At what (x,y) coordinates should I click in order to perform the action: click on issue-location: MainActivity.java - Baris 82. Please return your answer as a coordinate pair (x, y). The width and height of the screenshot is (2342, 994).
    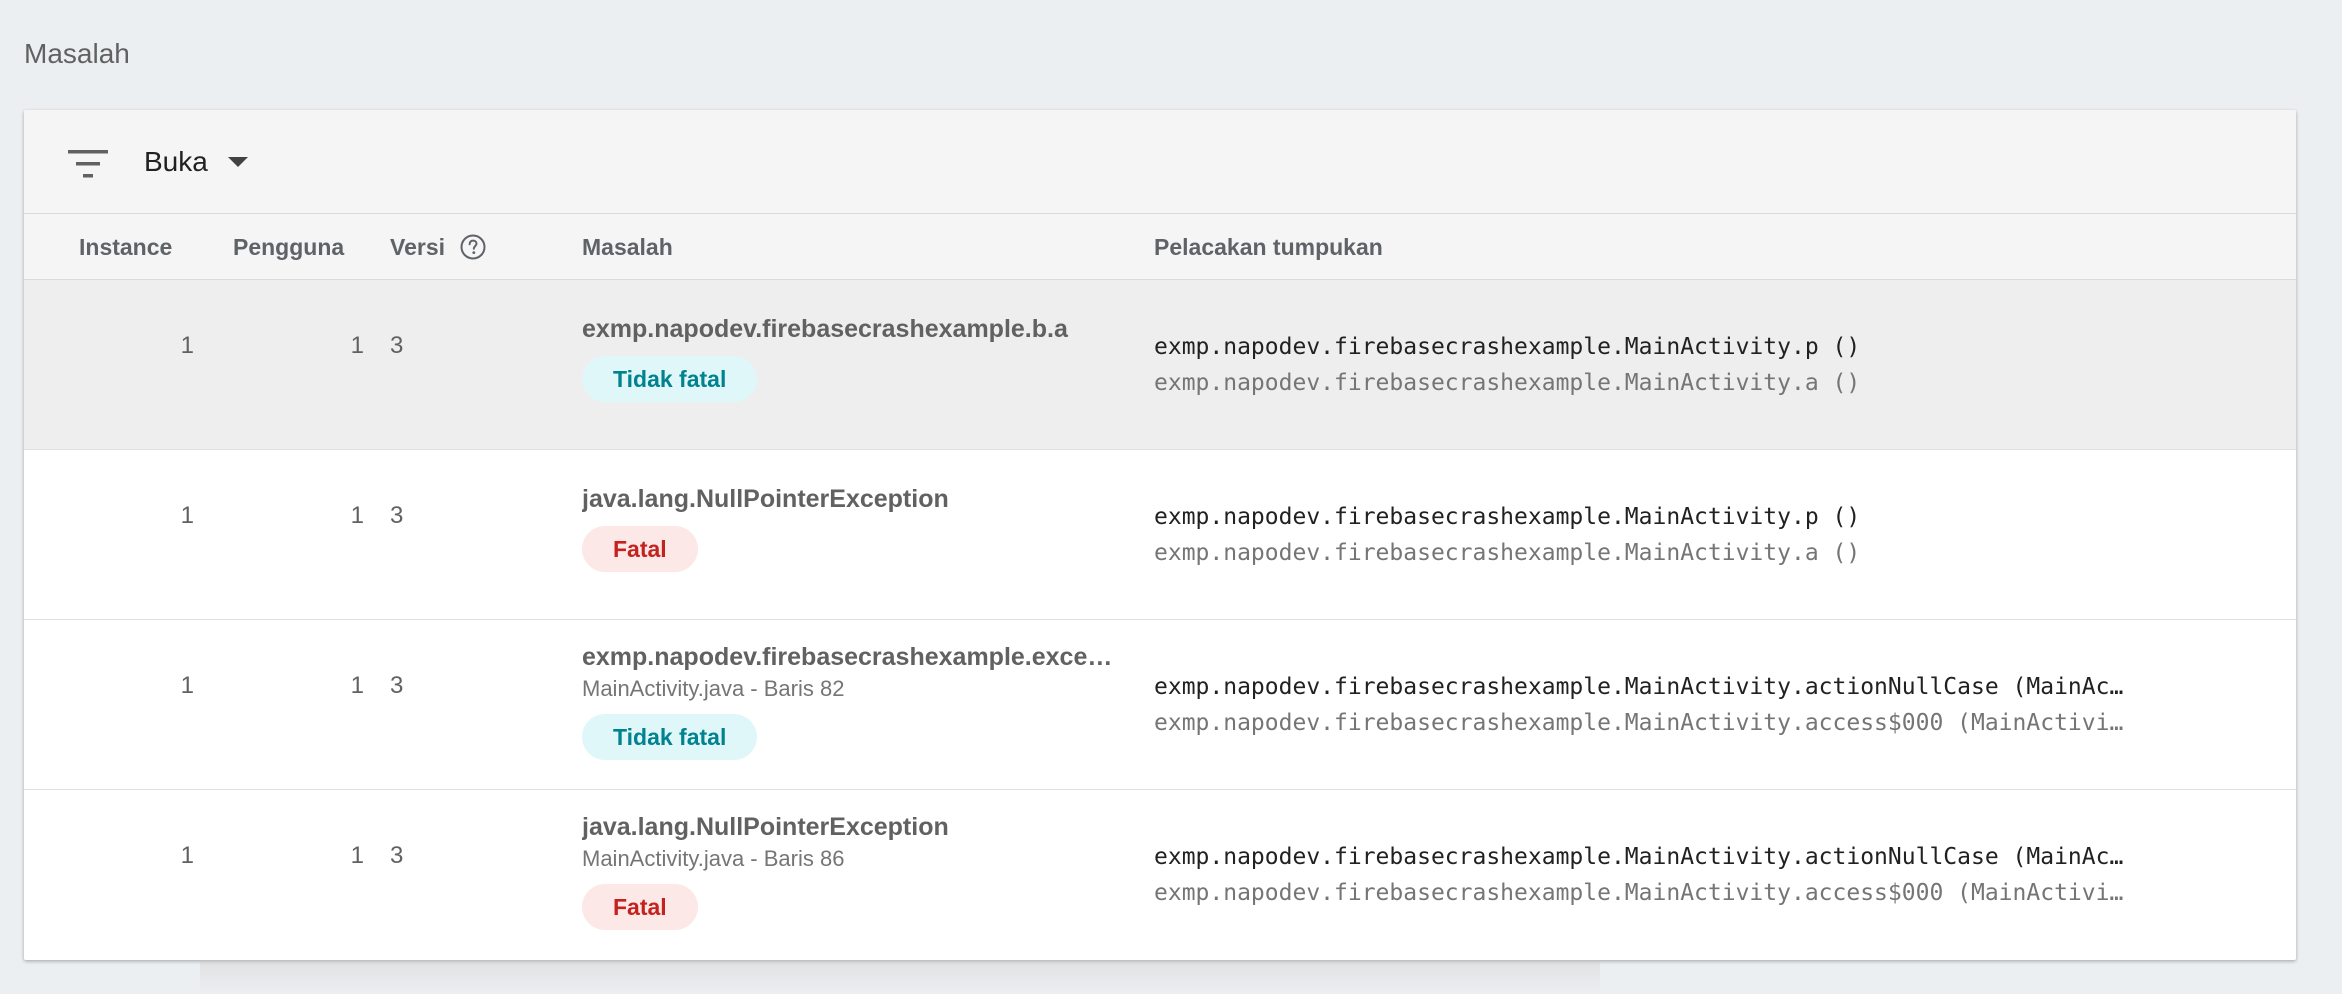
    Looking at the image, I should click on (713, 688).